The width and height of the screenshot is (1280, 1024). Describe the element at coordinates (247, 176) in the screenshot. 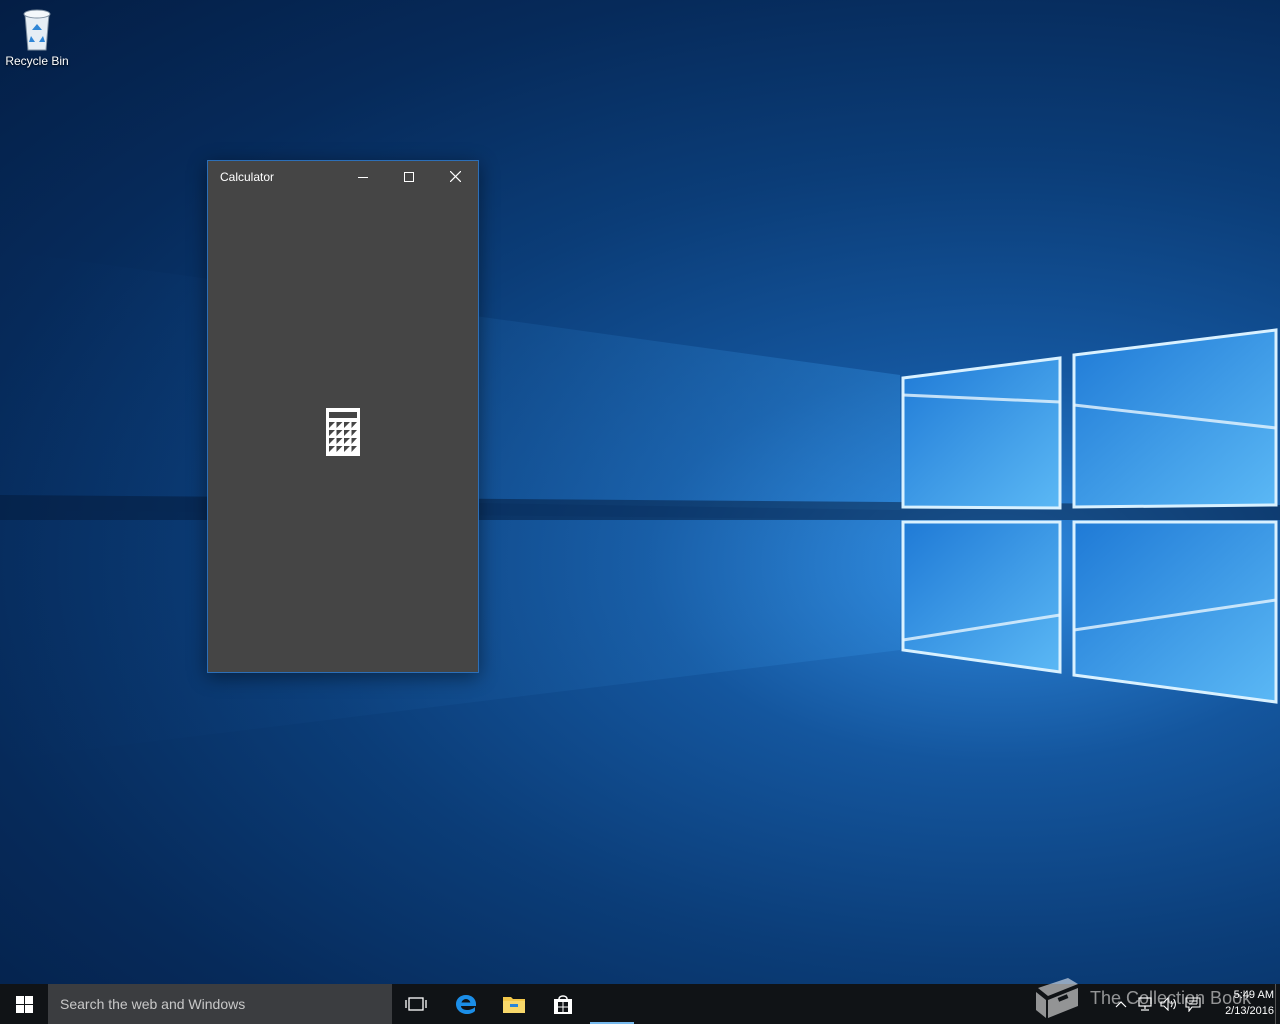

I see `window-title: Calculator` at that location.